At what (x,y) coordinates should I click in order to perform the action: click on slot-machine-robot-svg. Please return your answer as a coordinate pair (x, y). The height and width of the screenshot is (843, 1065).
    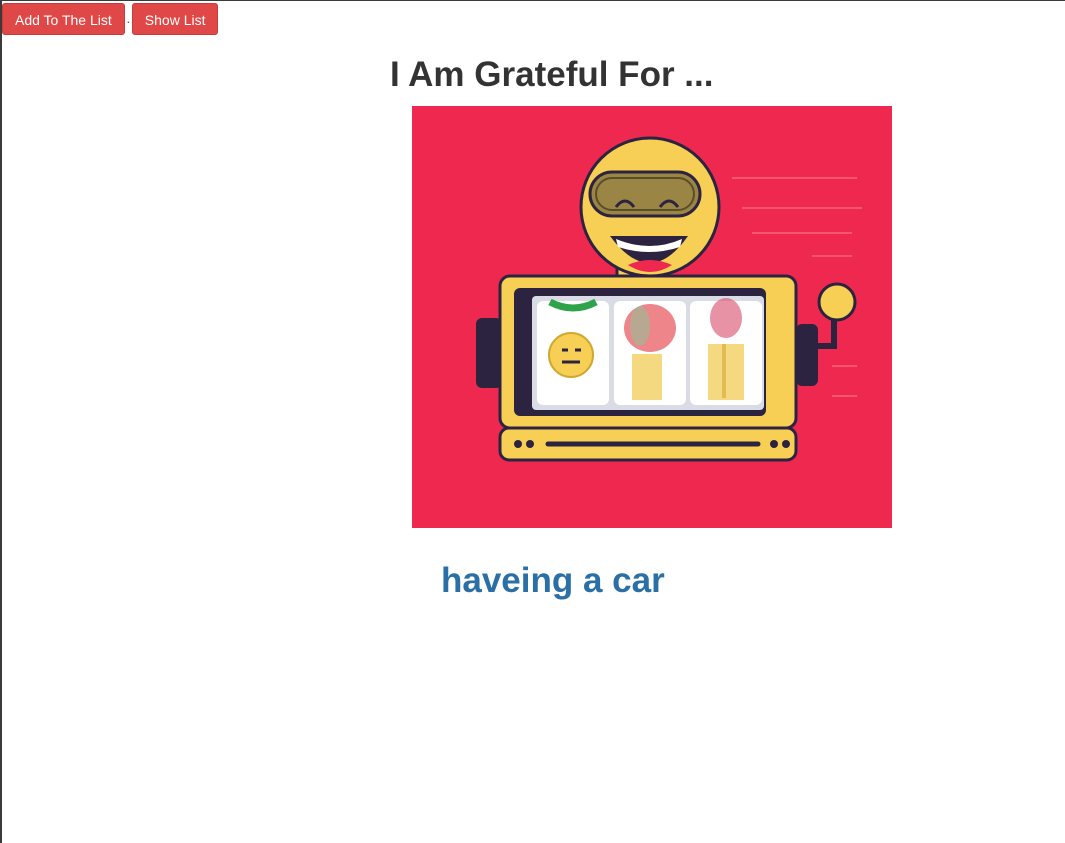
    Looking at the image, I should click on (669, 299).